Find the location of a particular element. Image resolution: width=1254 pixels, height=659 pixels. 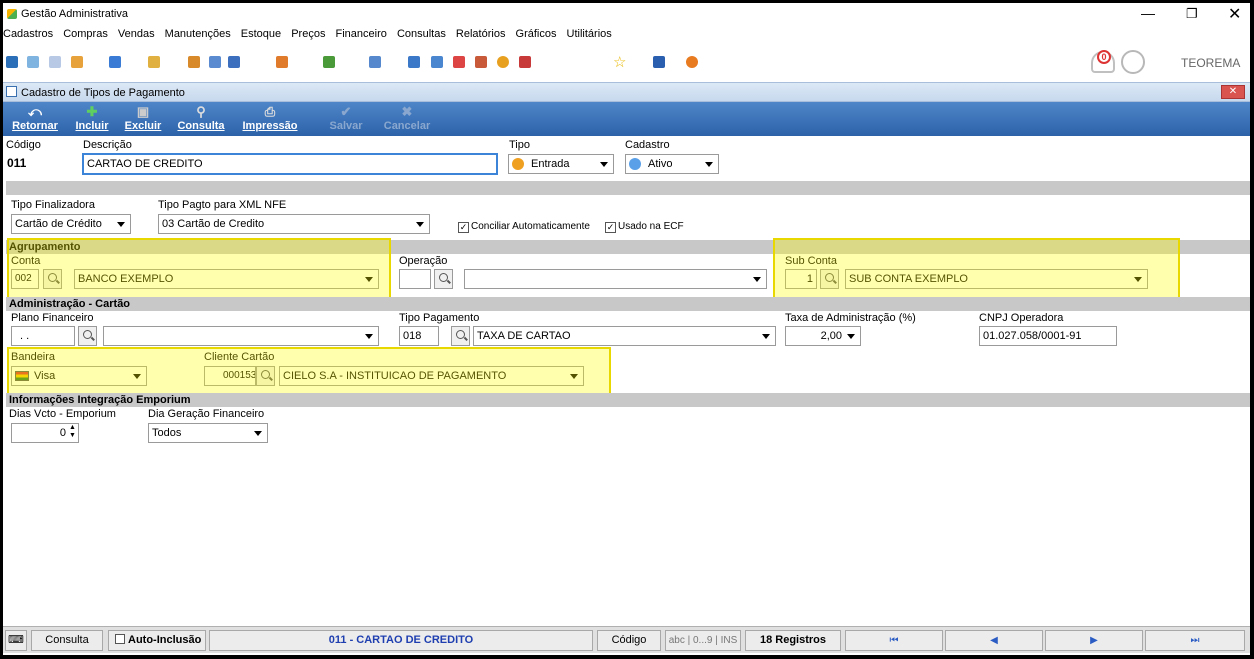

menu-utilitarios: Utilitários is located at coordinates (589, 34).